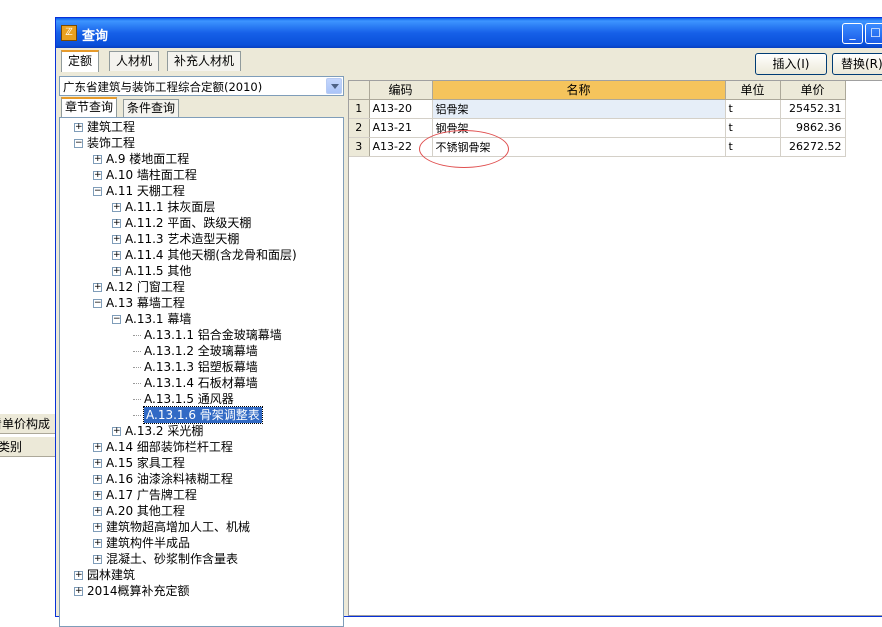  What do you see at coordinates (579, 109) in the screenshot?
I see `cell-name: 铝骨架` at bounding box center [579, 109].